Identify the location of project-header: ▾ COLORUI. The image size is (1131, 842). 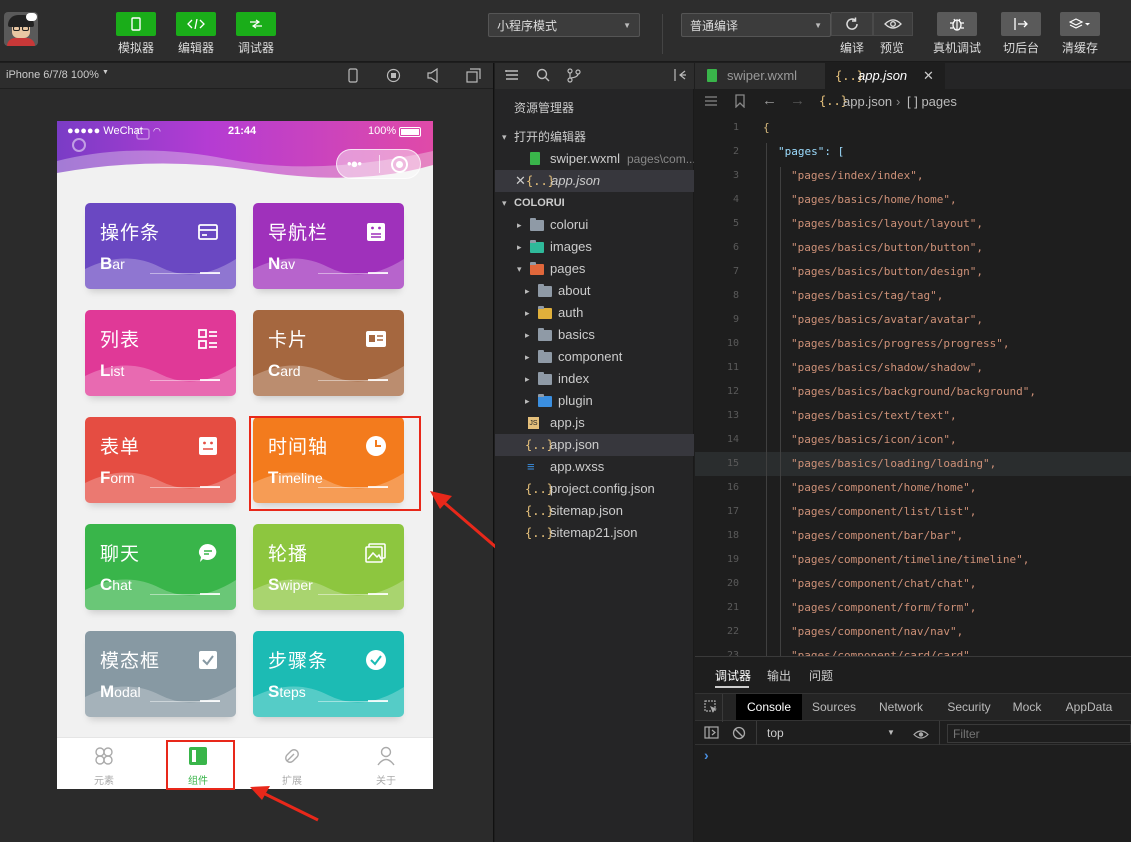
(594, 203).